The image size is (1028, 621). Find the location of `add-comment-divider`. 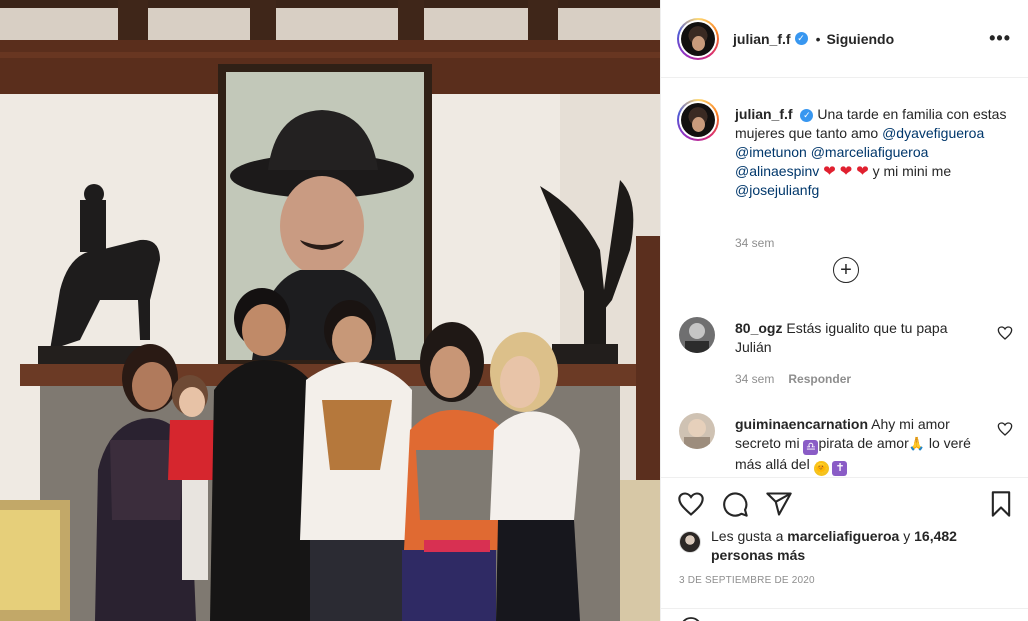

add-comment-divider is located at coordinates (844, 608).